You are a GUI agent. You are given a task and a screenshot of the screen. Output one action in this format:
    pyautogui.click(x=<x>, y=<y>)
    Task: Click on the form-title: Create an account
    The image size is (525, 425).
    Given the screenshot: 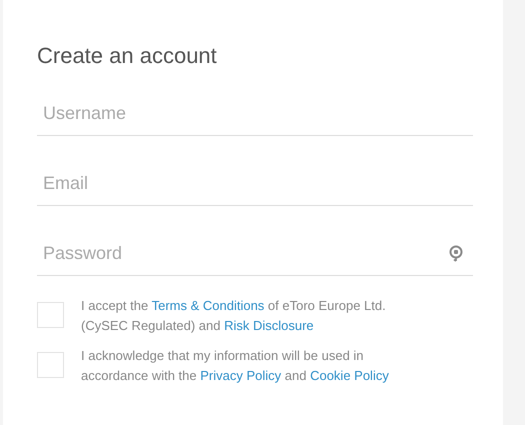 What is the action you would take?
    pyautogui.click(x=127, y=56)
    